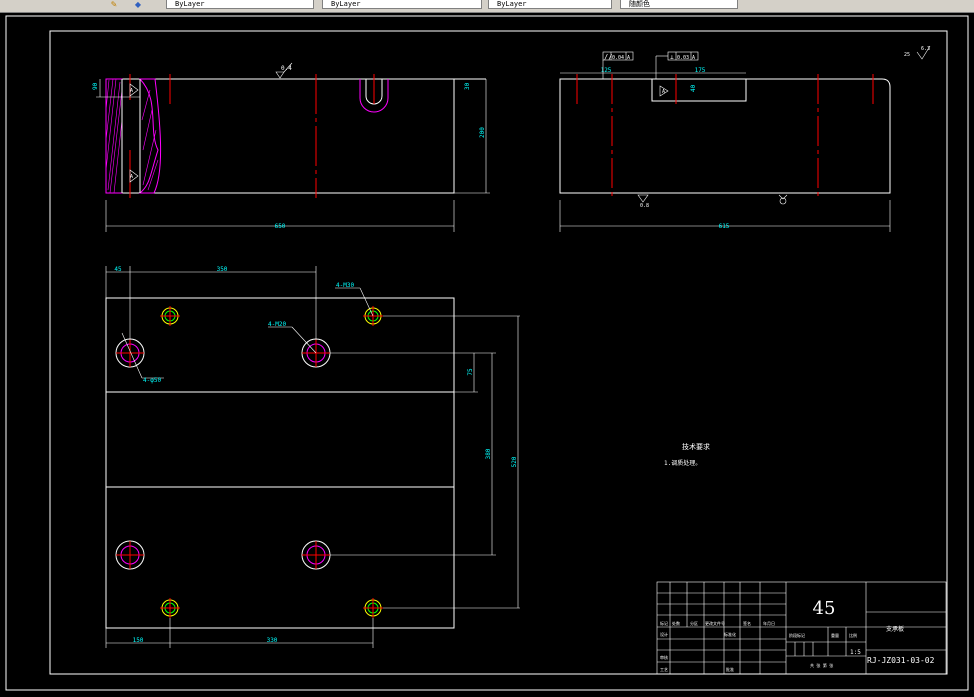 The image size is (974, 697). Describe the element at coordinates (700, 70) in the screenshot. I see `side-dim-mid: 175` at that location.